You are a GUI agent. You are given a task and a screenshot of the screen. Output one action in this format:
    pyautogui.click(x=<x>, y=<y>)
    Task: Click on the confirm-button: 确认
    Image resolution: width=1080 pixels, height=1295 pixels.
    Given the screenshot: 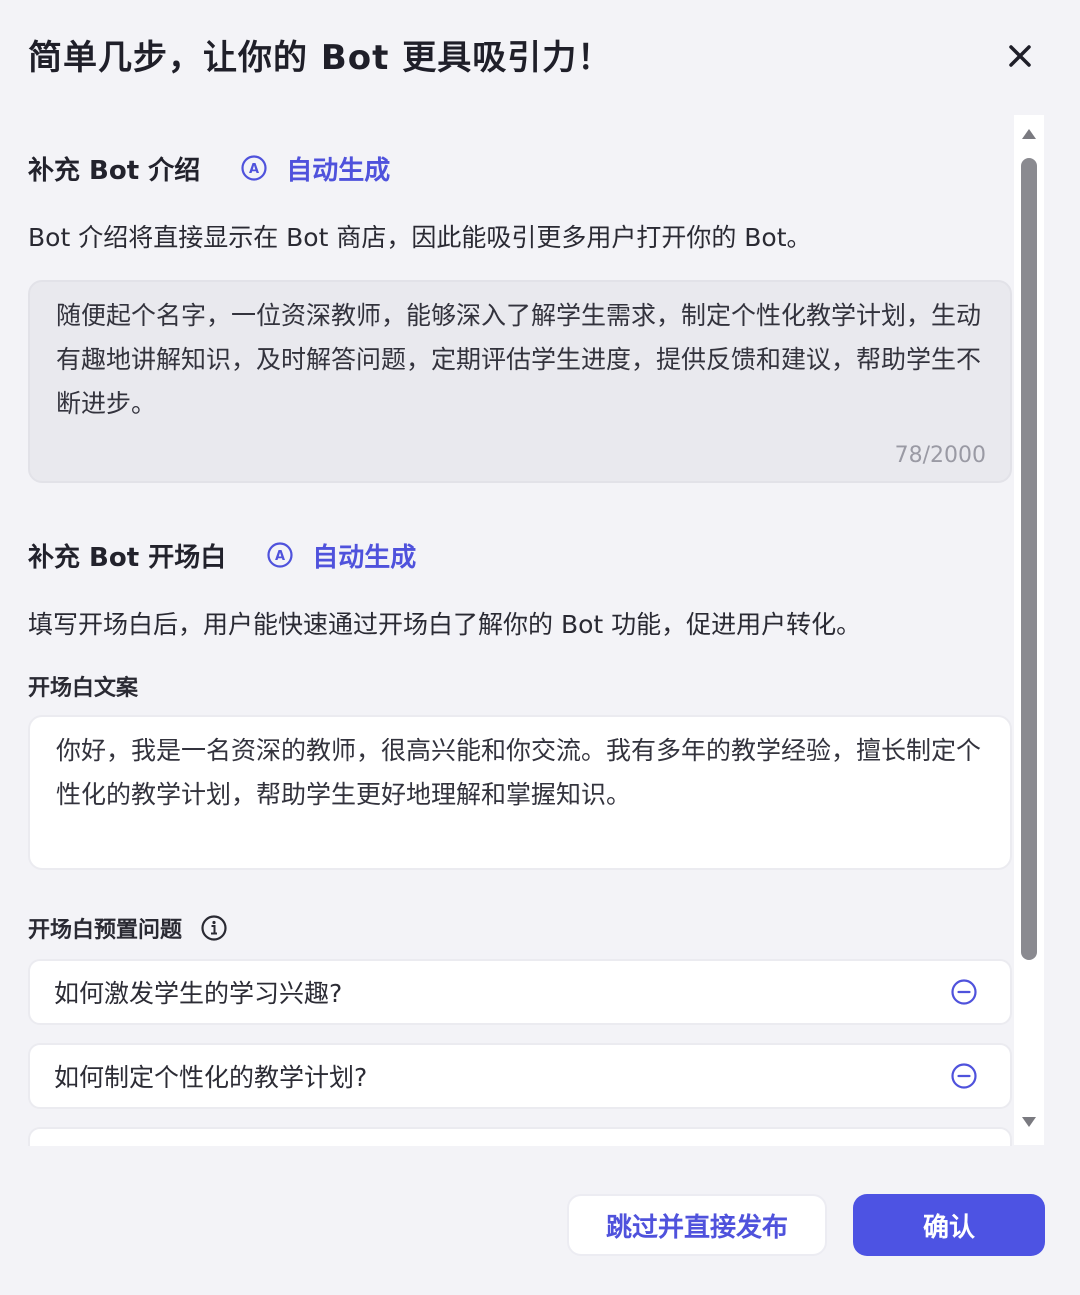 What is the action you would take?
    pyautogui.click(x=949, y=1225)
    